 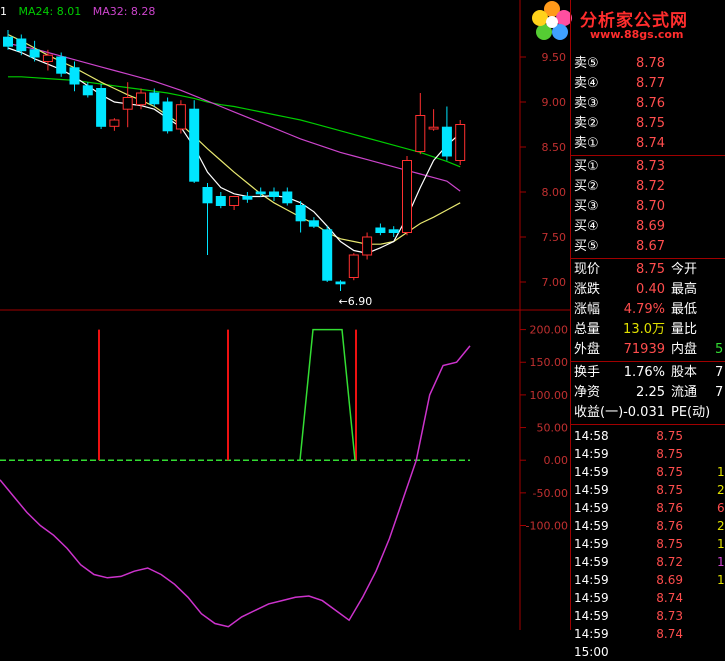 What do you see at coordinates (648, 330) in the screenshot?
I see `stat-row: 总量 13.0万 量比` at bounding box center [648, 330].